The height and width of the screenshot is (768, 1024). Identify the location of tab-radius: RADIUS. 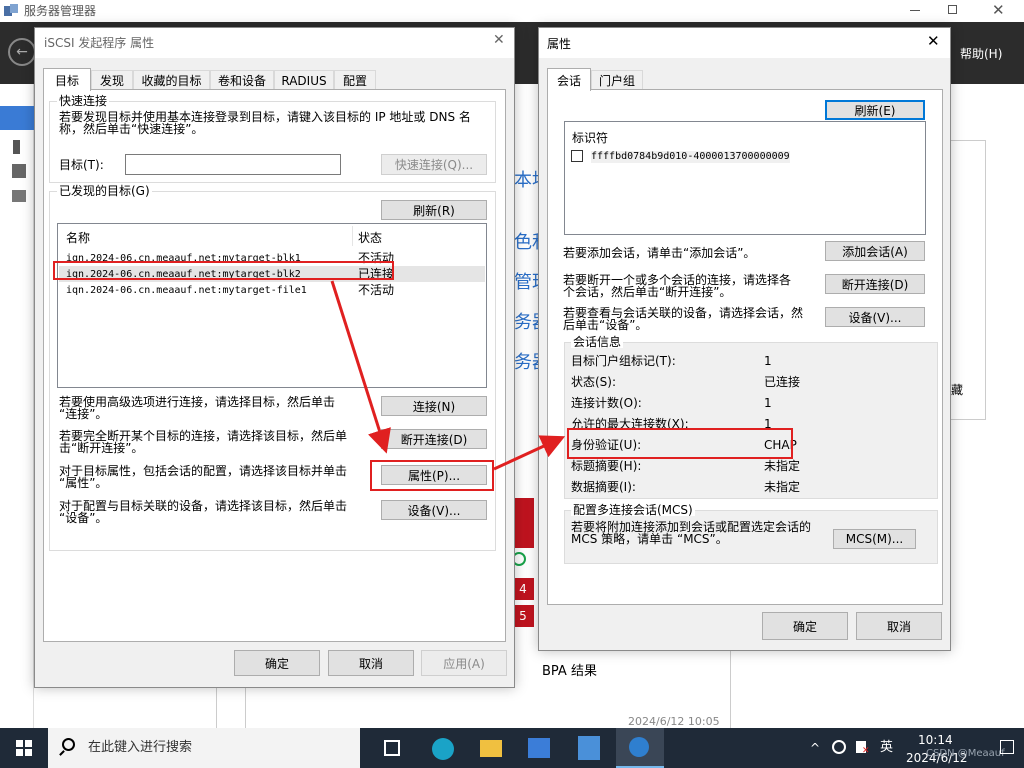
(304, 80).